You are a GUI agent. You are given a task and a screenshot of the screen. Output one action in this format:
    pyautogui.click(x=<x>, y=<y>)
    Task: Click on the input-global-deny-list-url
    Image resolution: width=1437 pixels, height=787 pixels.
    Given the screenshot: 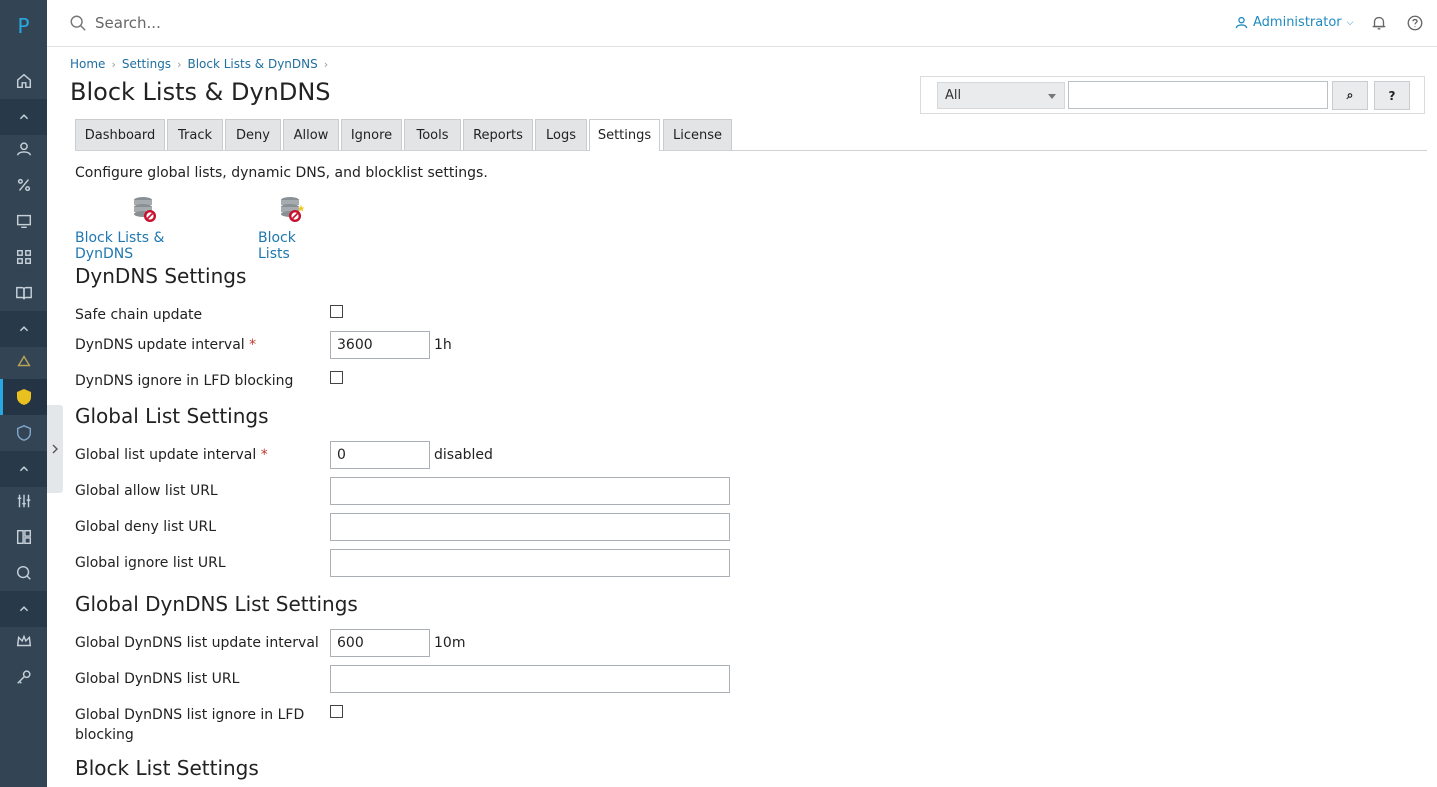 What is the action you would take?
    pyautogui.click(x=530, y=527)
    